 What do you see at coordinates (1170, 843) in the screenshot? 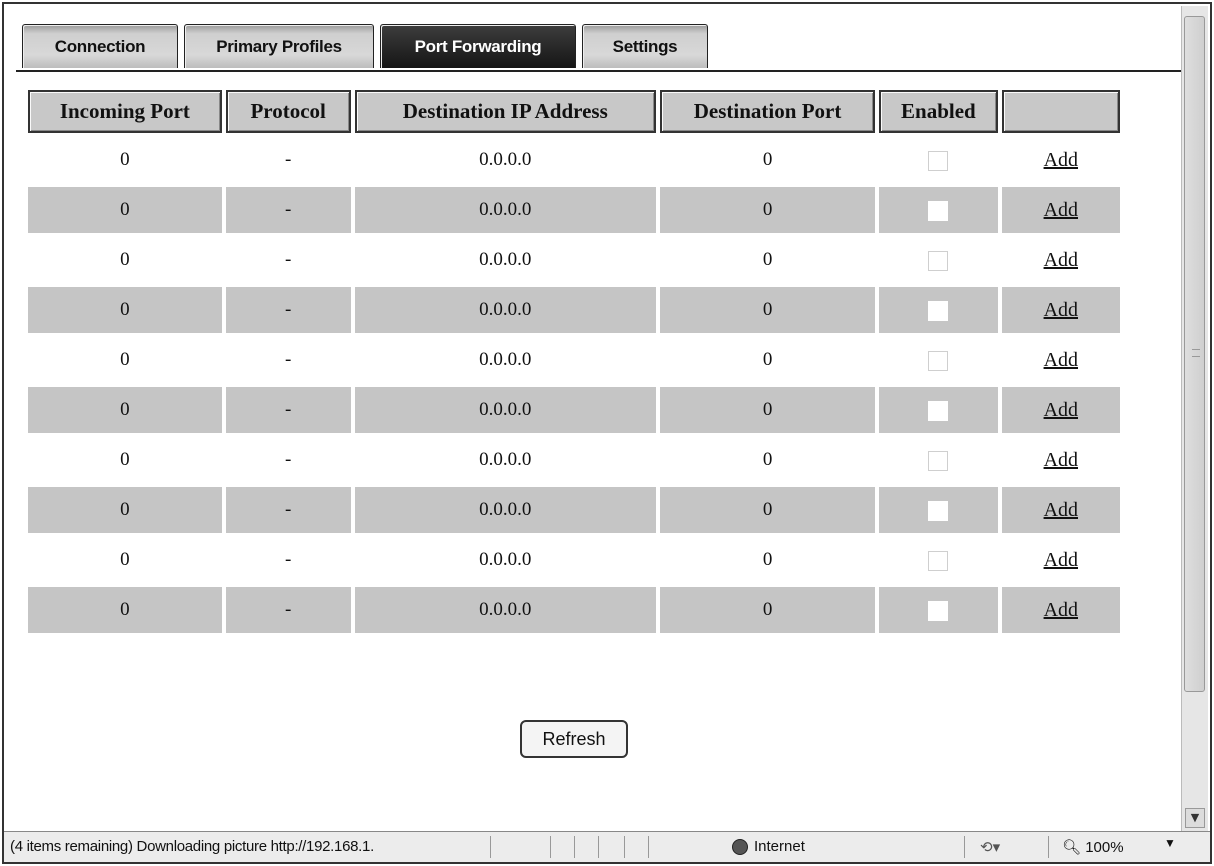
I see `zoom-dropdown-icon: ▼` at bounding box center [1170, 843].